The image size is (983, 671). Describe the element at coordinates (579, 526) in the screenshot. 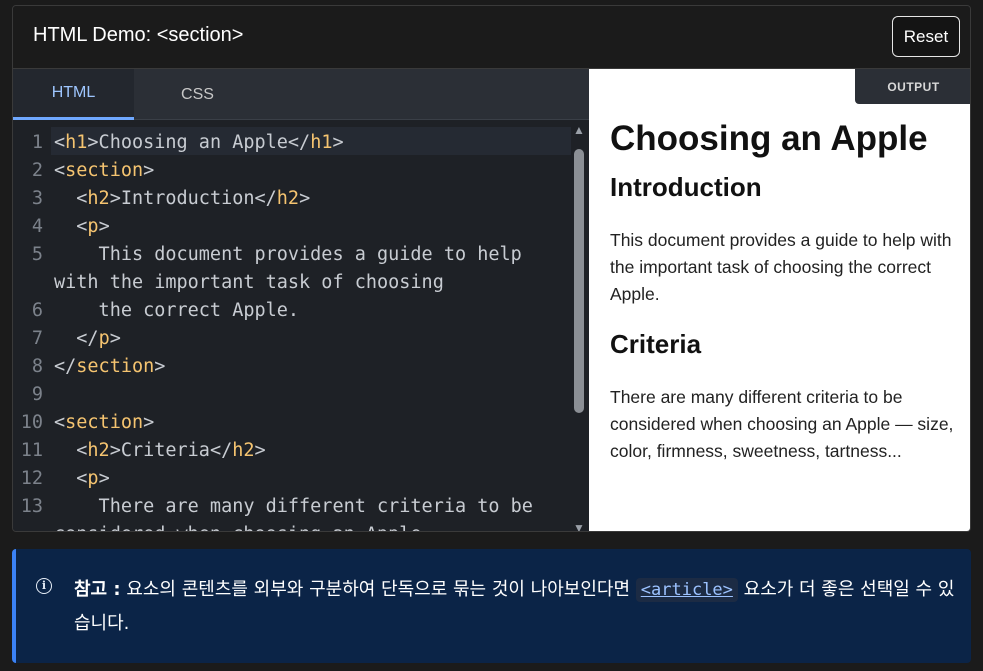

I see `scroll-down-icon: ▼` at that location.